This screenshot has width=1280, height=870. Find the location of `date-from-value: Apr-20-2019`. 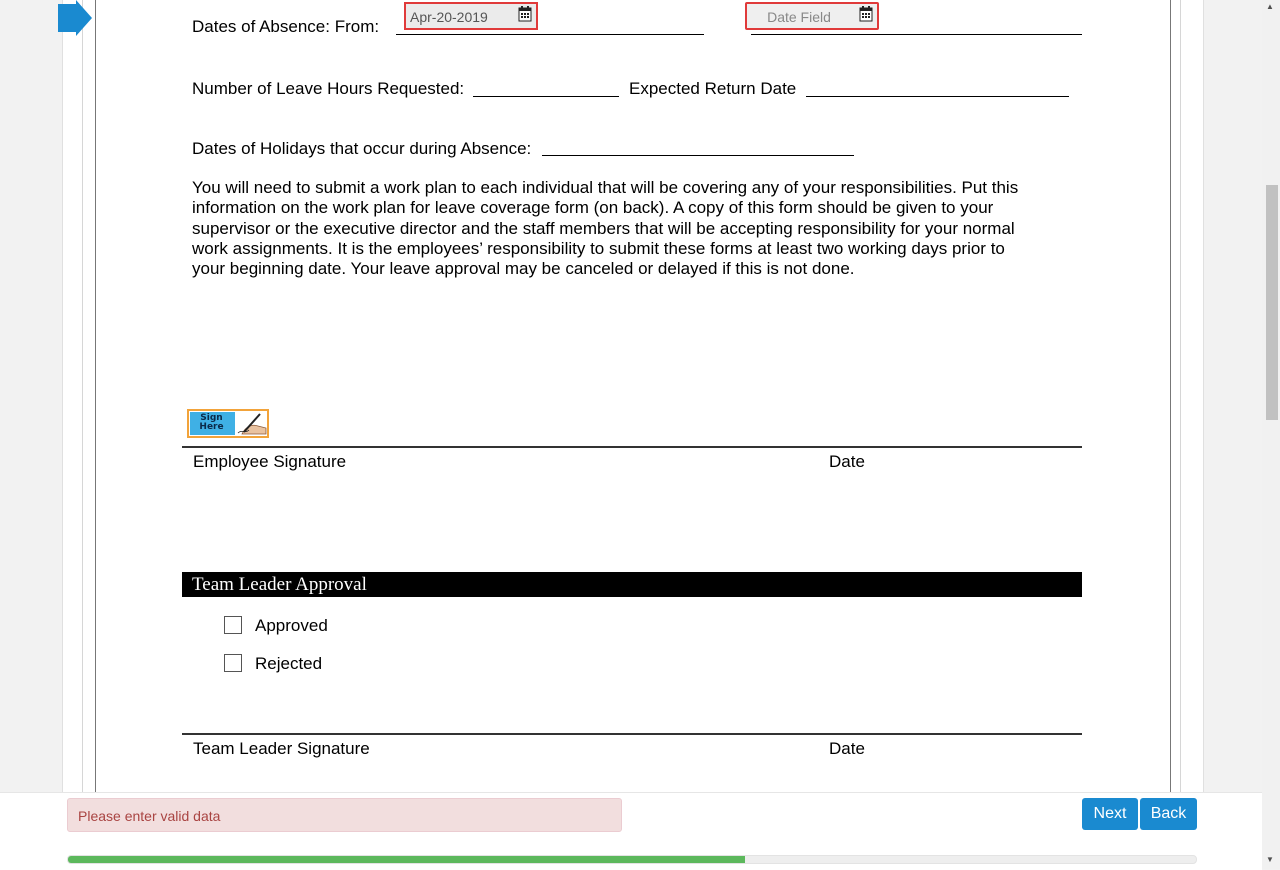

date-from-value: Apr-20-2019 is located at coordinates (449, 17).